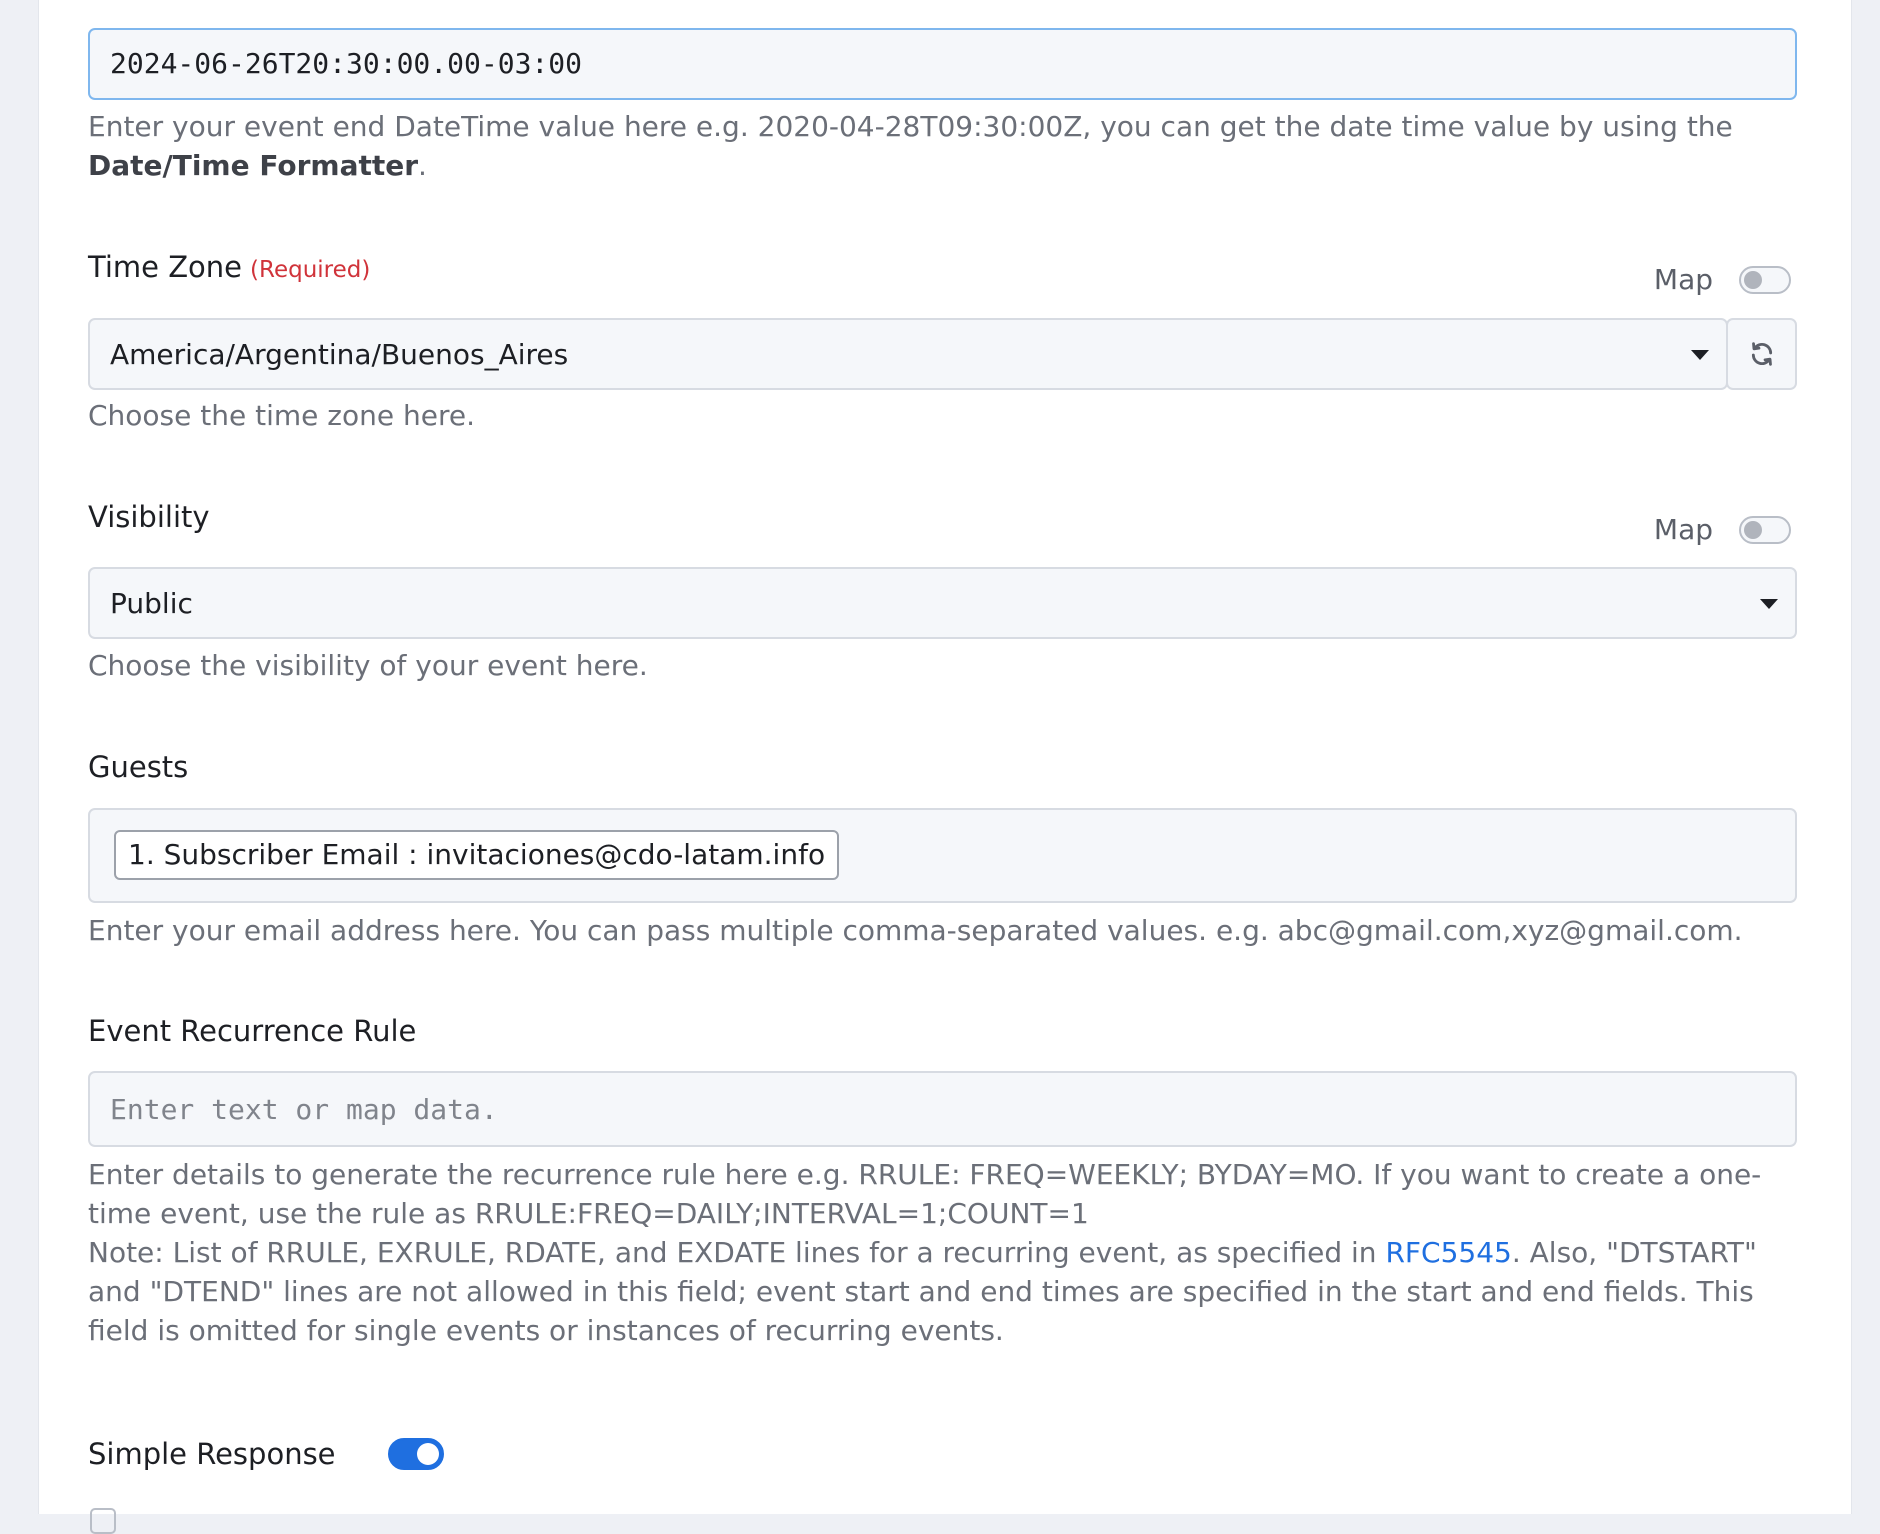 The image size is (1880, 1534). I want to click on time-zone-help: Choose the time zone here., so click(281, 415).